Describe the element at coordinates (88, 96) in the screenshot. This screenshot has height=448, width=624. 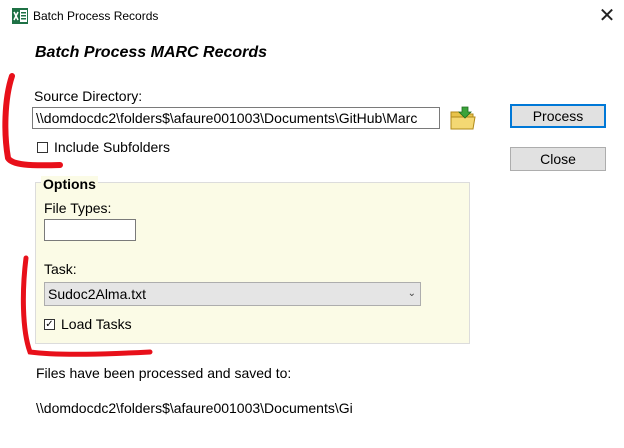
I see `source-directory-label: Source Directory:` at that location.